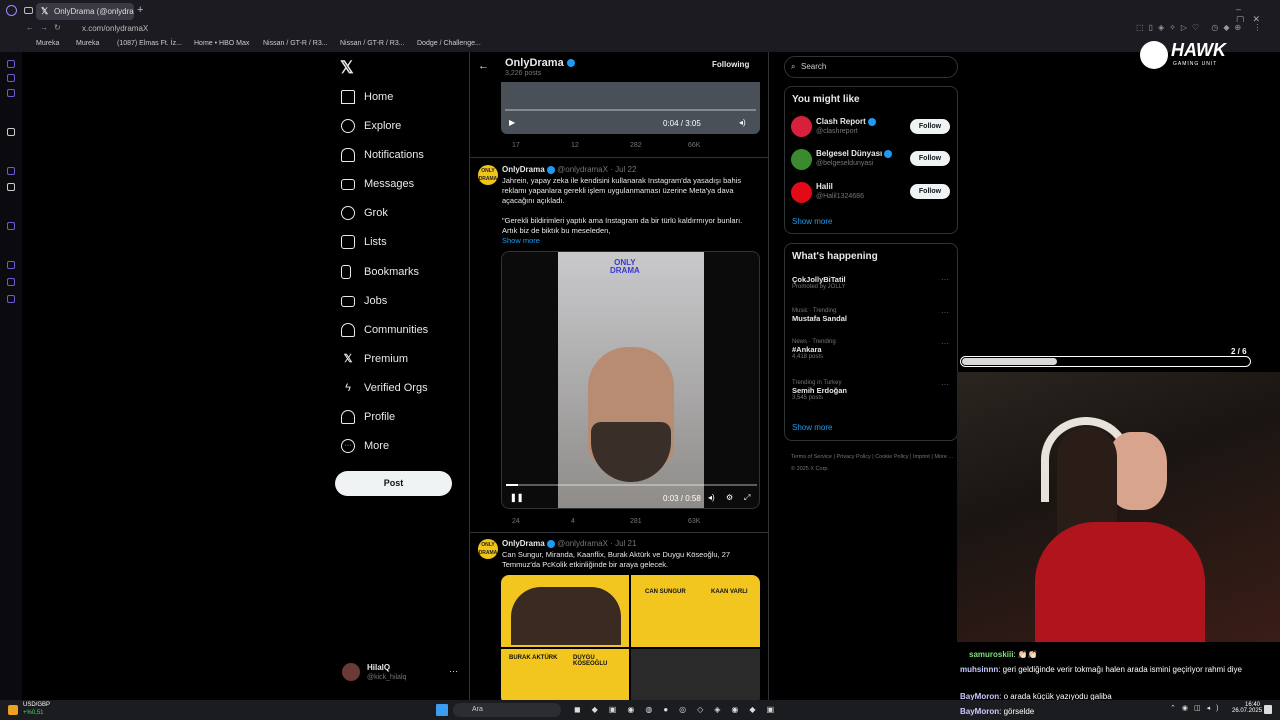 The image size is (1280, 720). What do you see at coordinates (1247, 708) in the screenshot?
I see `clock: 16:40 26.07.2025` at bounding box center [1247, 708].